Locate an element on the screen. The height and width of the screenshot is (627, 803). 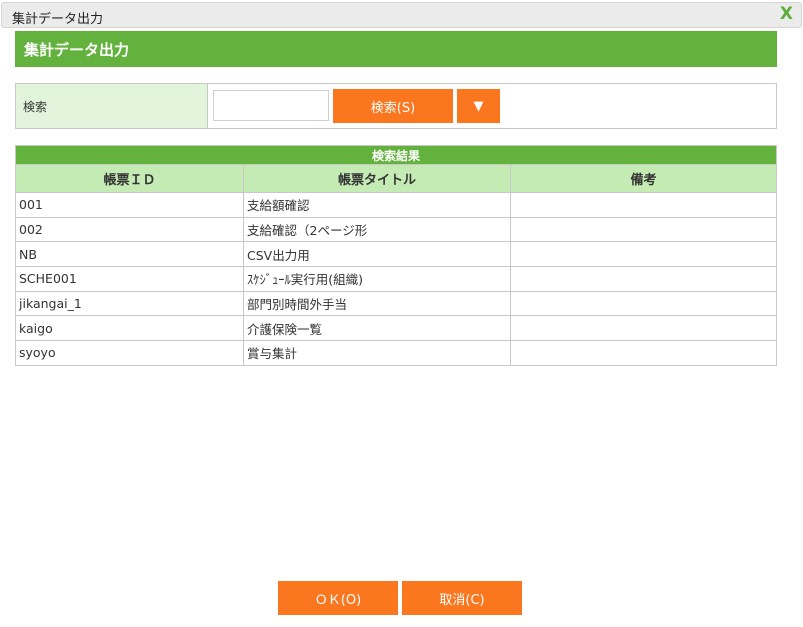
cell-id: jikangai_1 is located at coordinates (129, 303).